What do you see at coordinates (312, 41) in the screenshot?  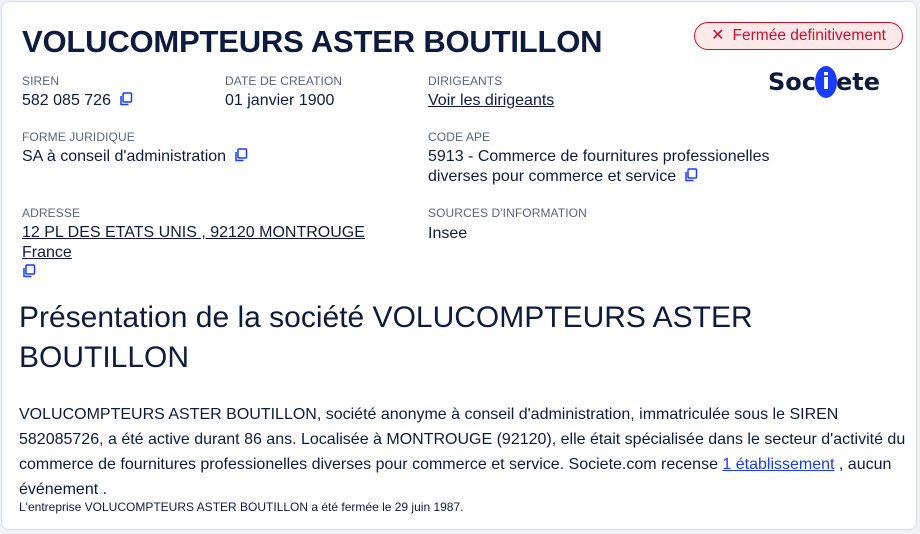 I see `company-title: VOLUCOMPTEURS ASTER BOUTILLON` at bounding box center [312, 41].